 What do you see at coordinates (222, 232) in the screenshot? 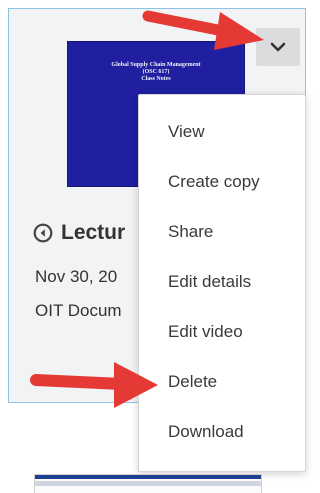
I see `menu-item-share: Share` at bounding box center [222, 232].